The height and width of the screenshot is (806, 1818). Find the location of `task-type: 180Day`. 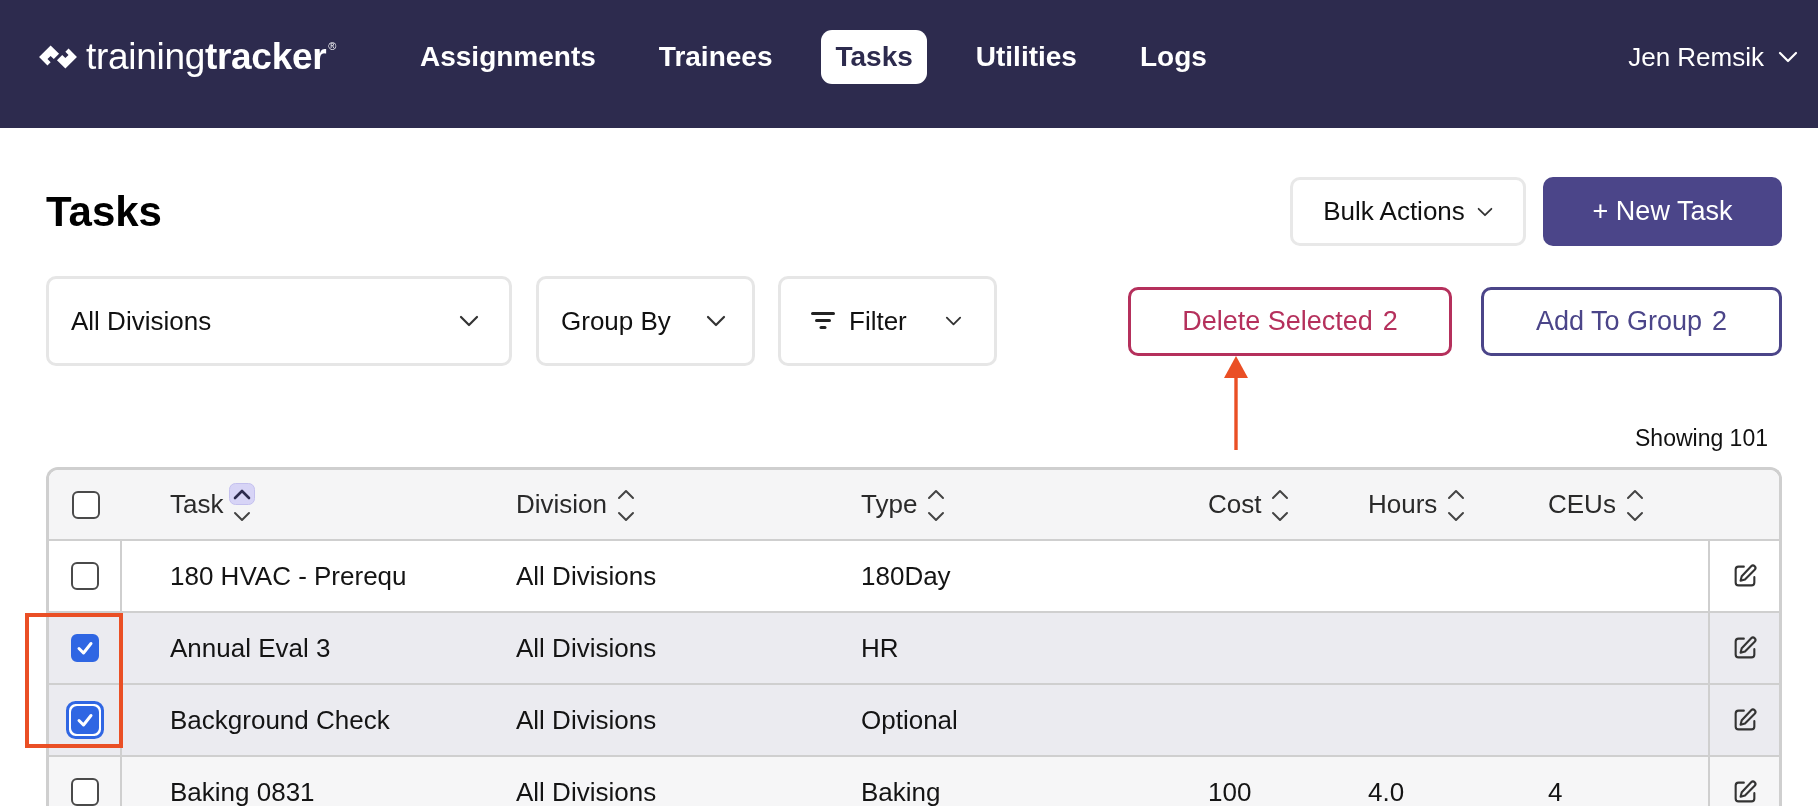

task-type: 180Day is located at coordinates (906, 576).